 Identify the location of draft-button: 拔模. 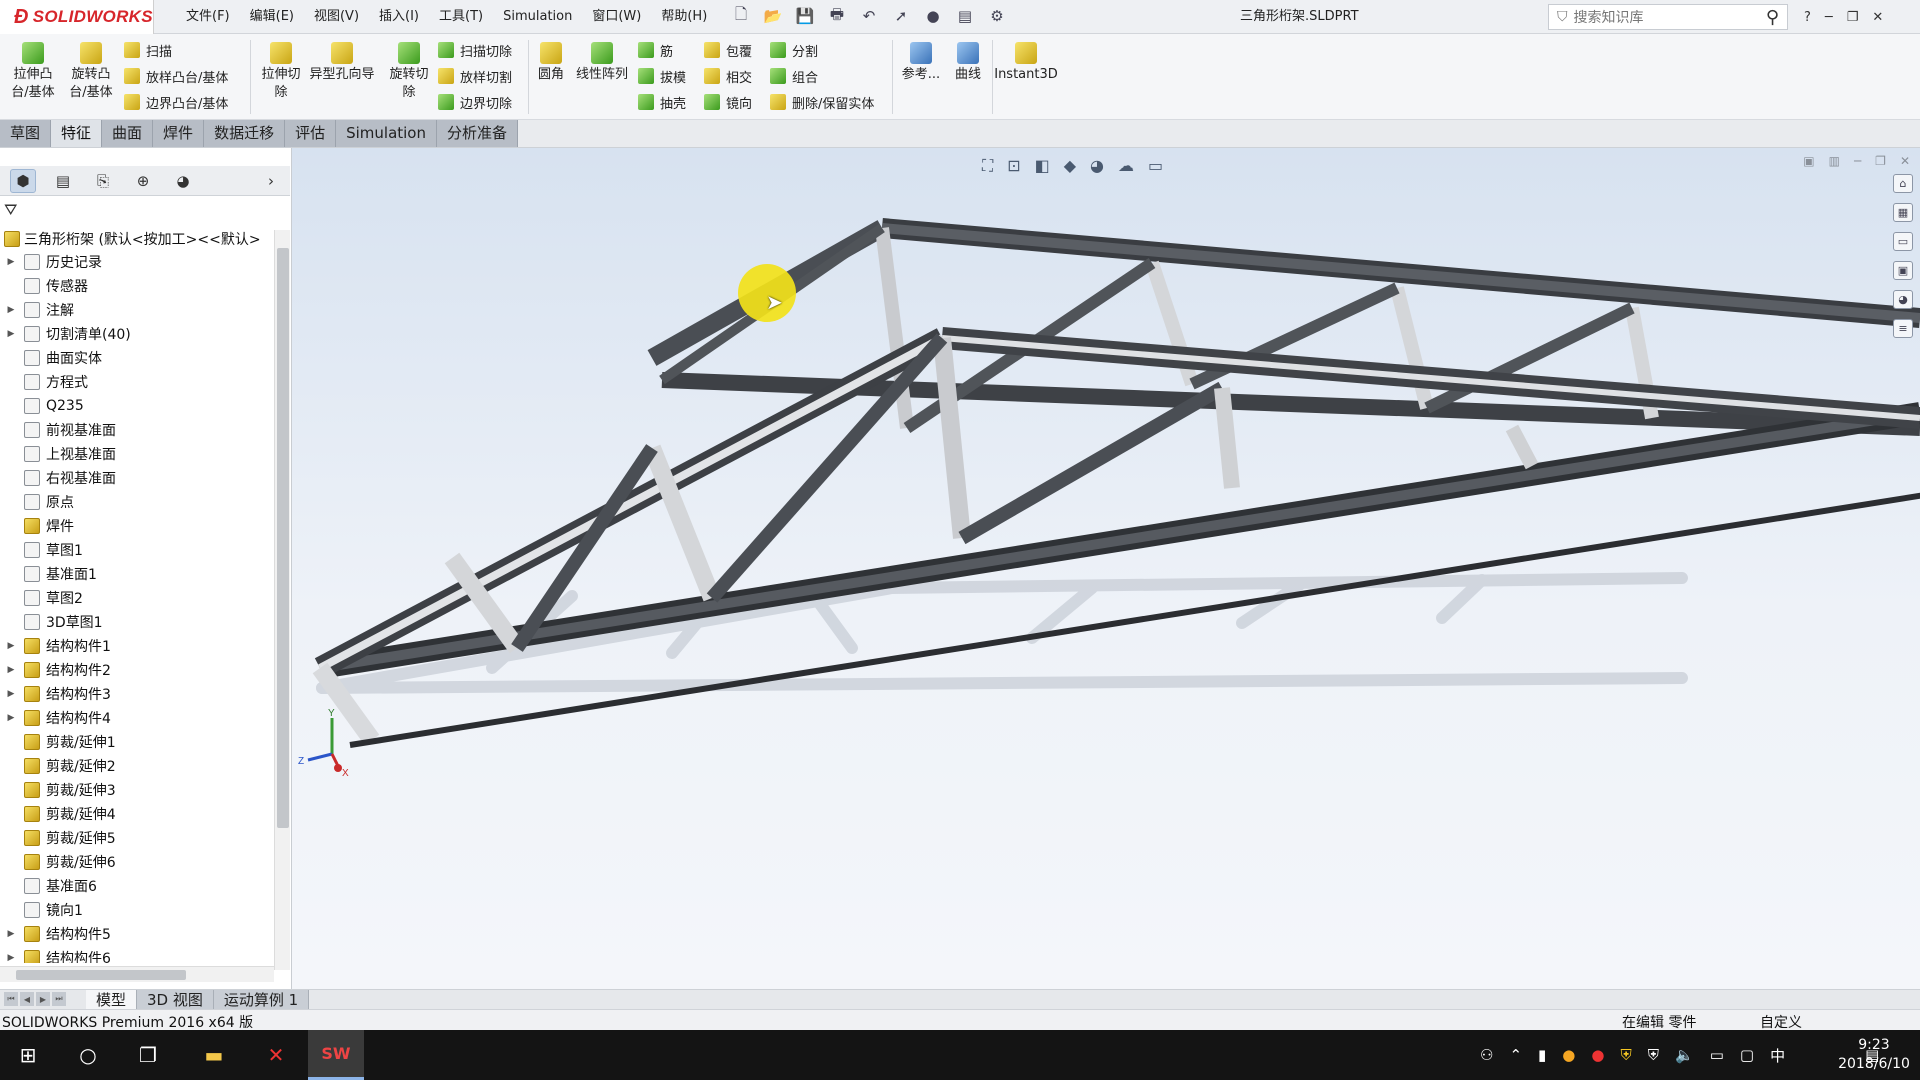
(662, 76).